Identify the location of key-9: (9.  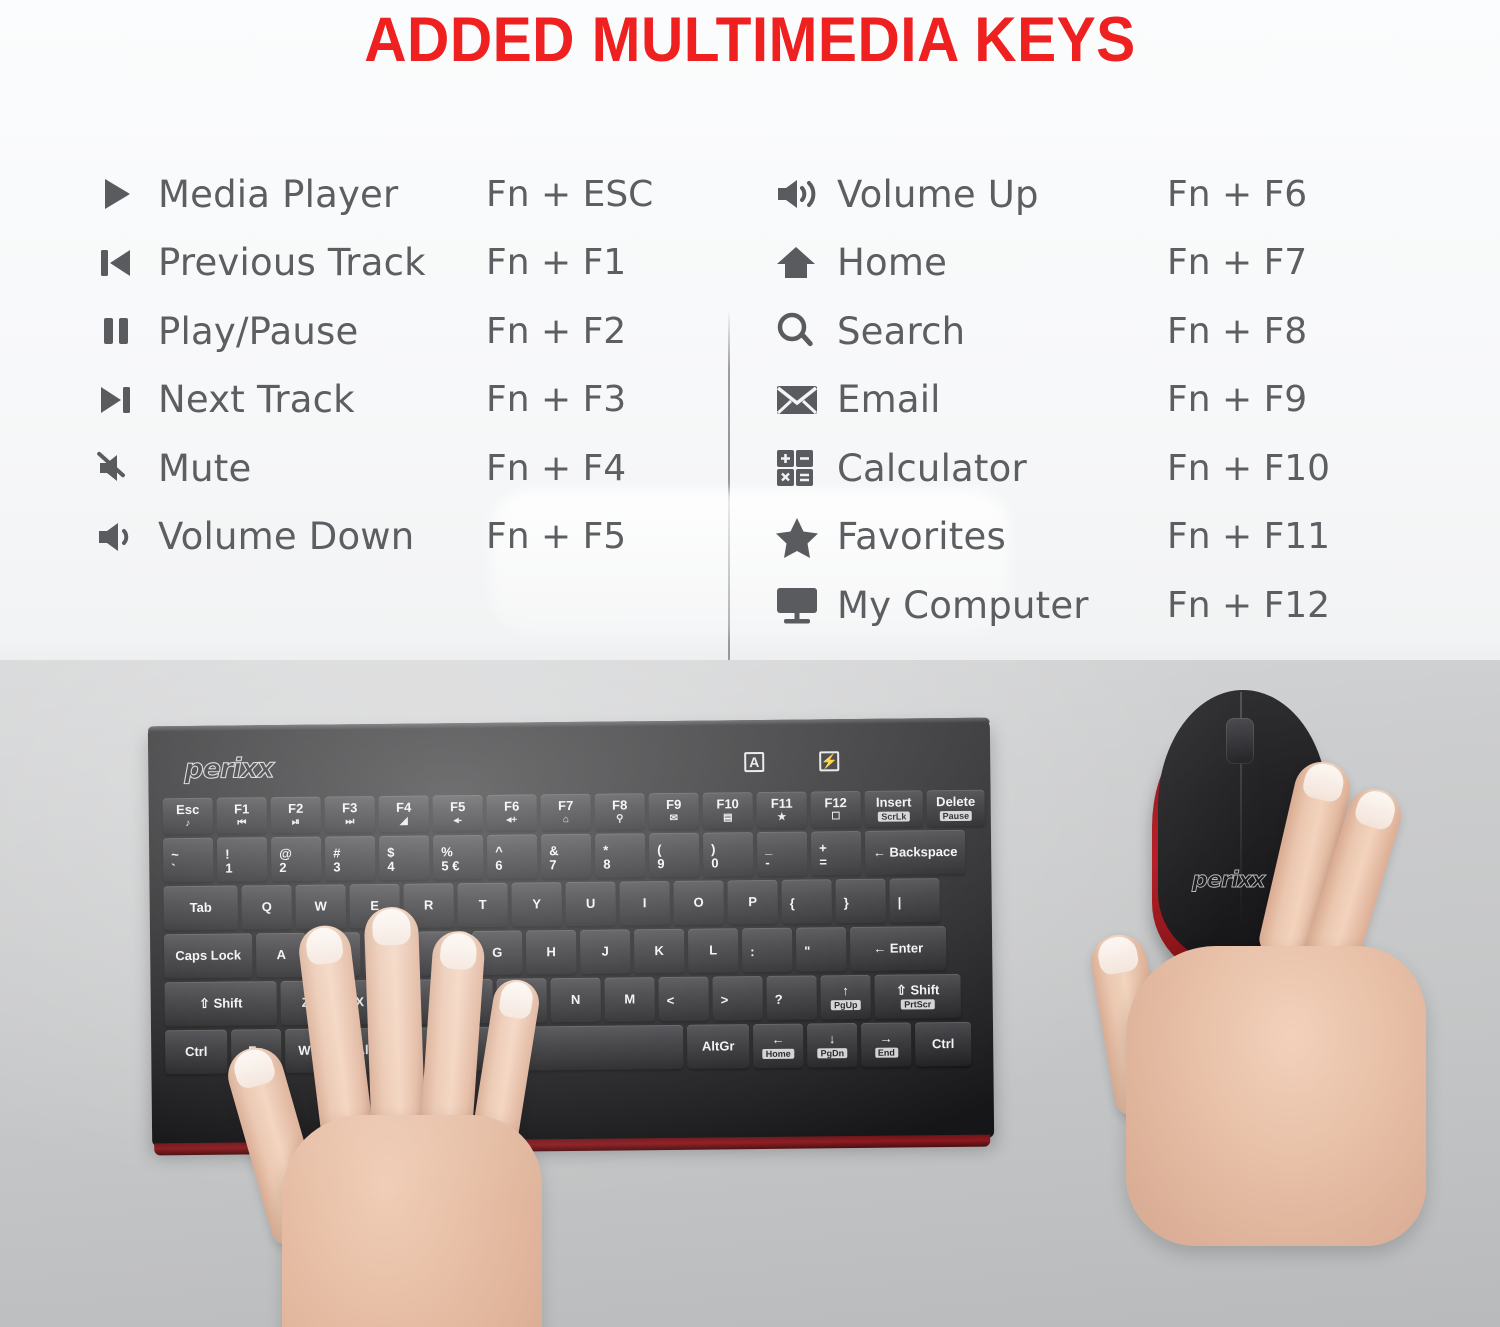
(674, 855).